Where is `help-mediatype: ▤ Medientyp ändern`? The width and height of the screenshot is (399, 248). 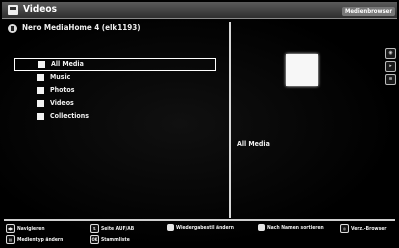 help-mediatype: ▤ Medientyp ändern is located at coordinates (34, 239).